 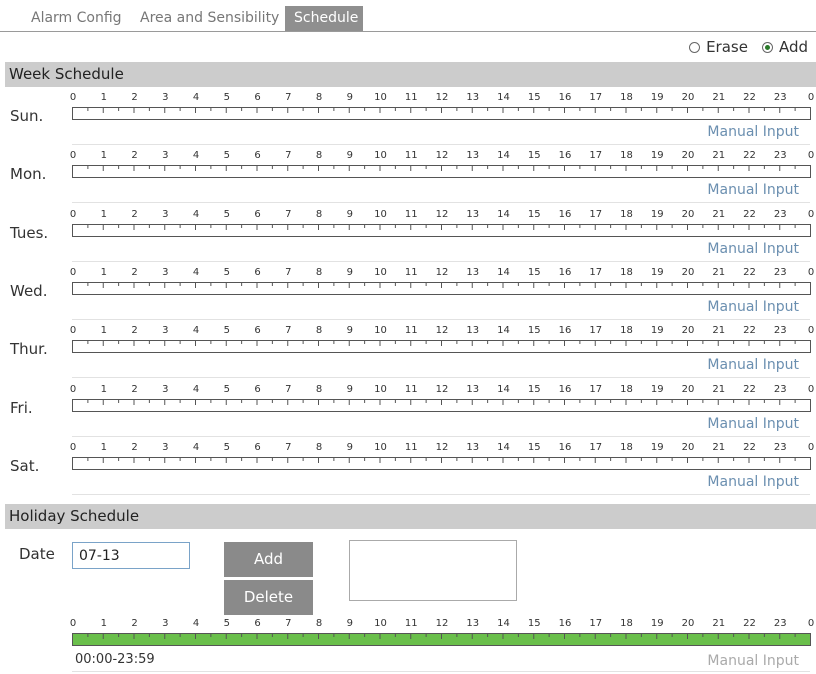 What do you see at coordinates (442, 155) in the screenshot?
I see `day-1-hour-label: 12` at bounding box center [442, 155].